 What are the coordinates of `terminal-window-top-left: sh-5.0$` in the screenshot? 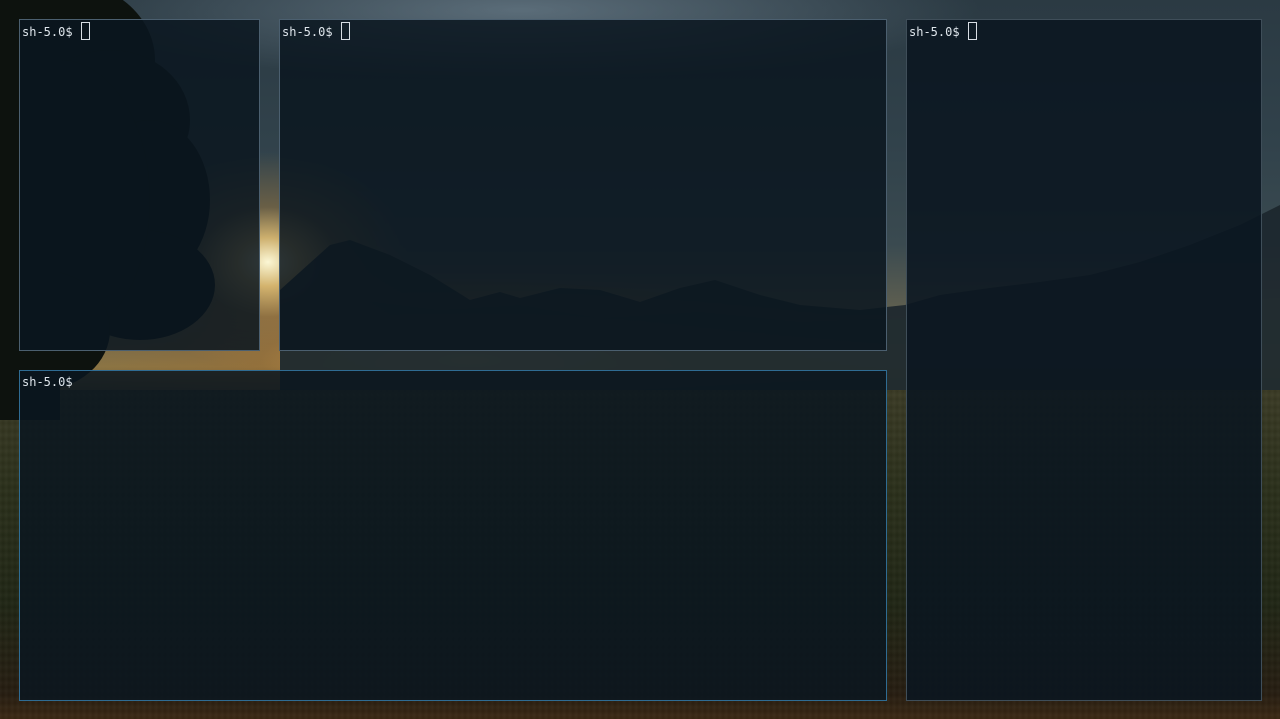 It's located at (139, 185).